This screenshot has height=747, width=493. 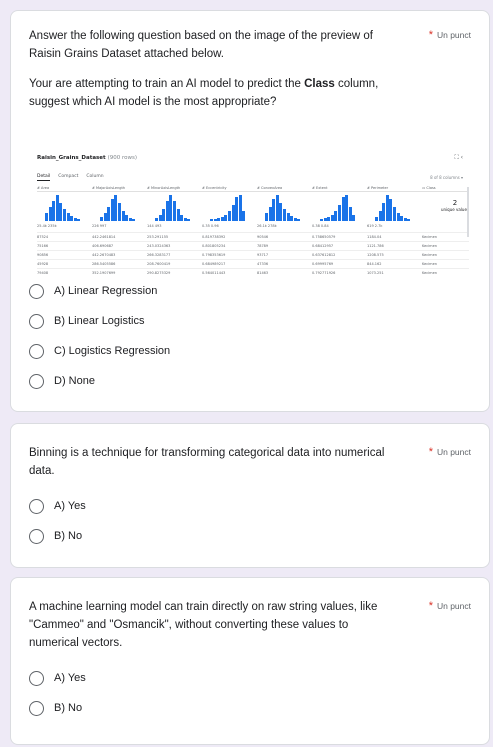 I want to click on preview-cell: 93717, so click(x=263, y=255).